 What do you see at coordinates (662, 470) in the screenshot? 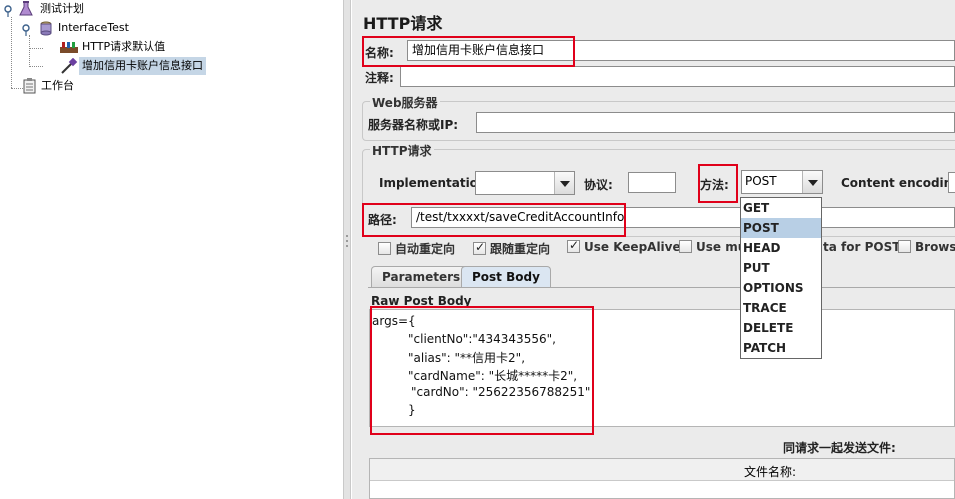
I see `files-table-header` at bounding box center [662, 470].